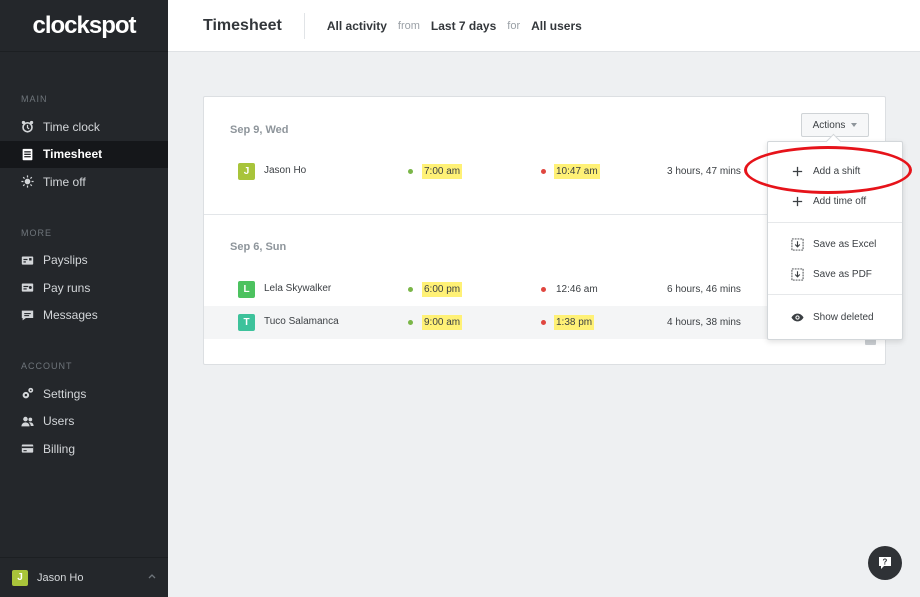 Image resolution: width=920 pixels, height=597 pixels. Describe the element at coordinates (577, 289) in the screenshot. I see `clock-out-time: 12:46 am` at that location.